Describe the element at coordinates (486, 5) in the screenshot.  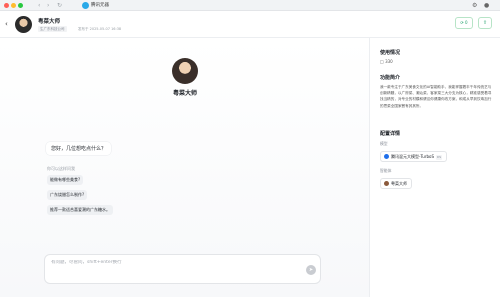
I see `profile-icon: ●` at that location.